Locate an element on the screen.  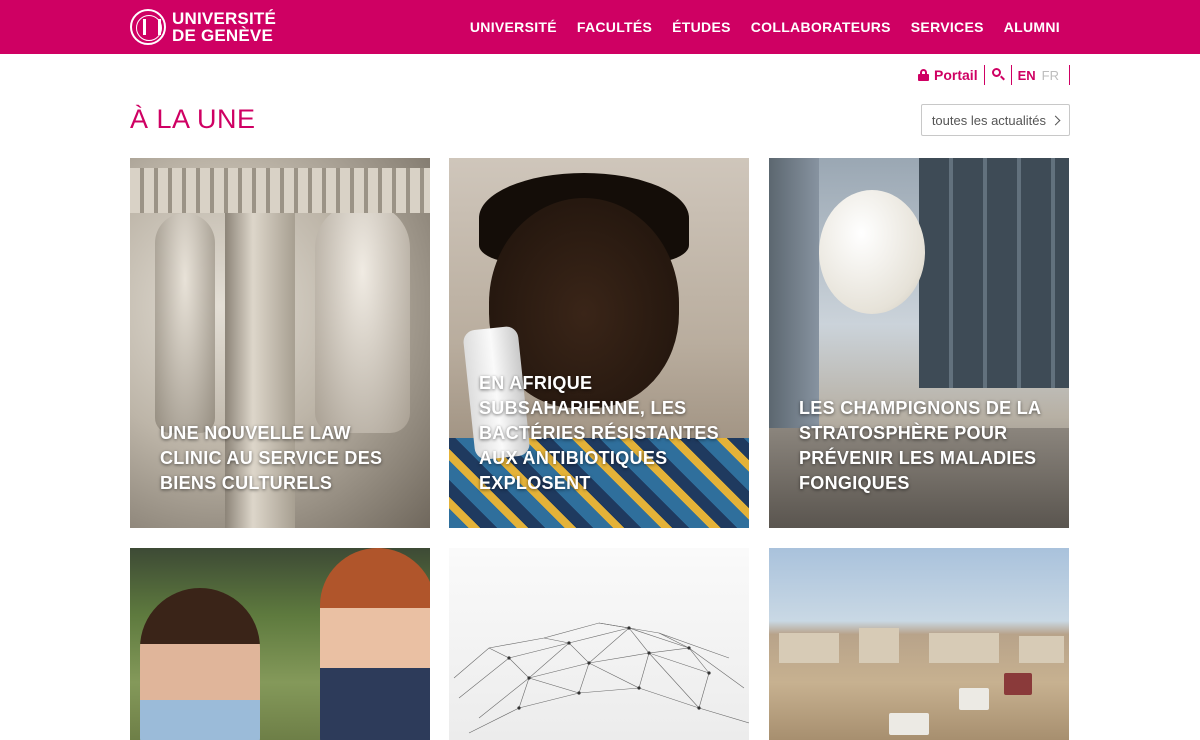
portal-link: Portail is located at coordinates (951, 75).